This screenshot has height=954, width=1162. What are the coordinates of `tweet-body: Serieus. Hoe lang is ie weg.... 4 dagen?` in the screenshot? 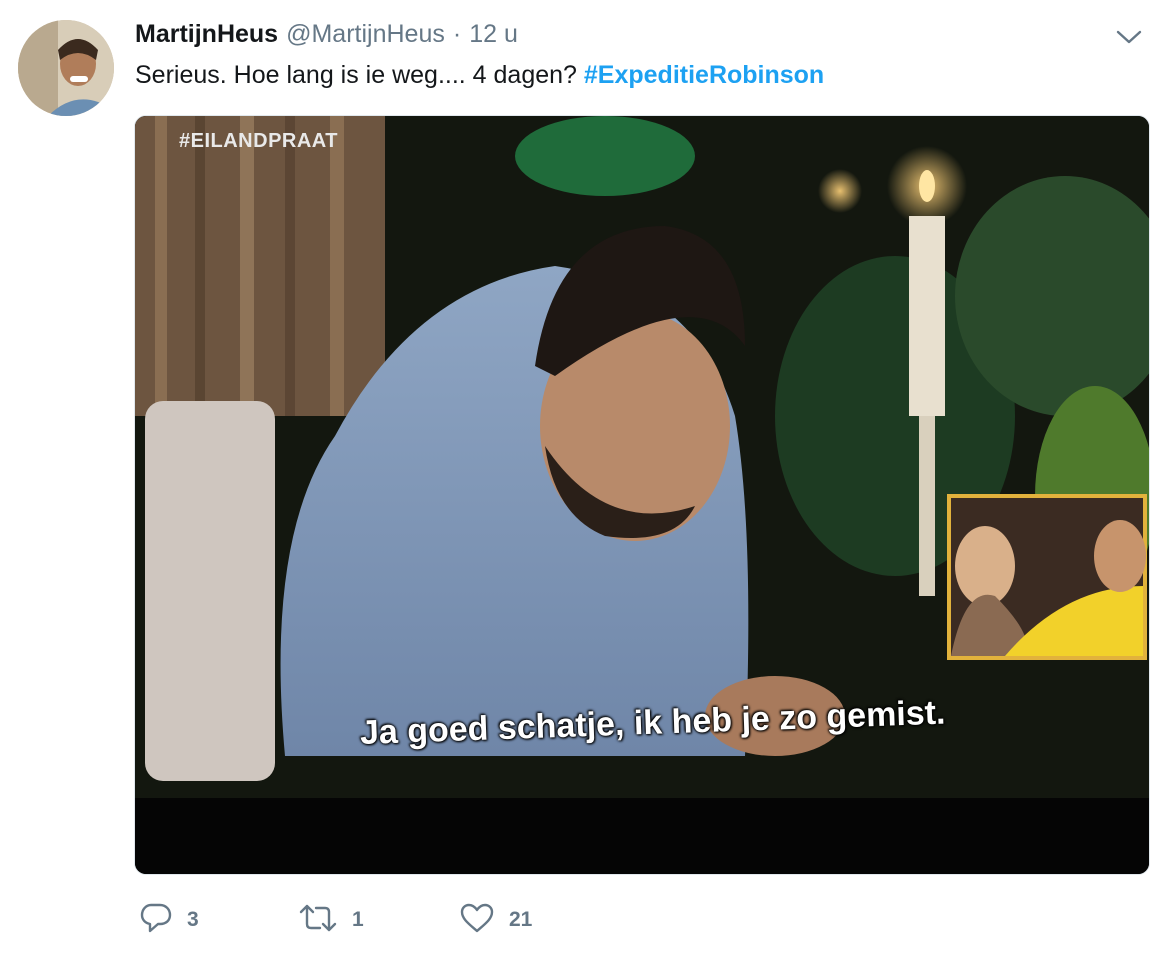 It's located at (359, 75).